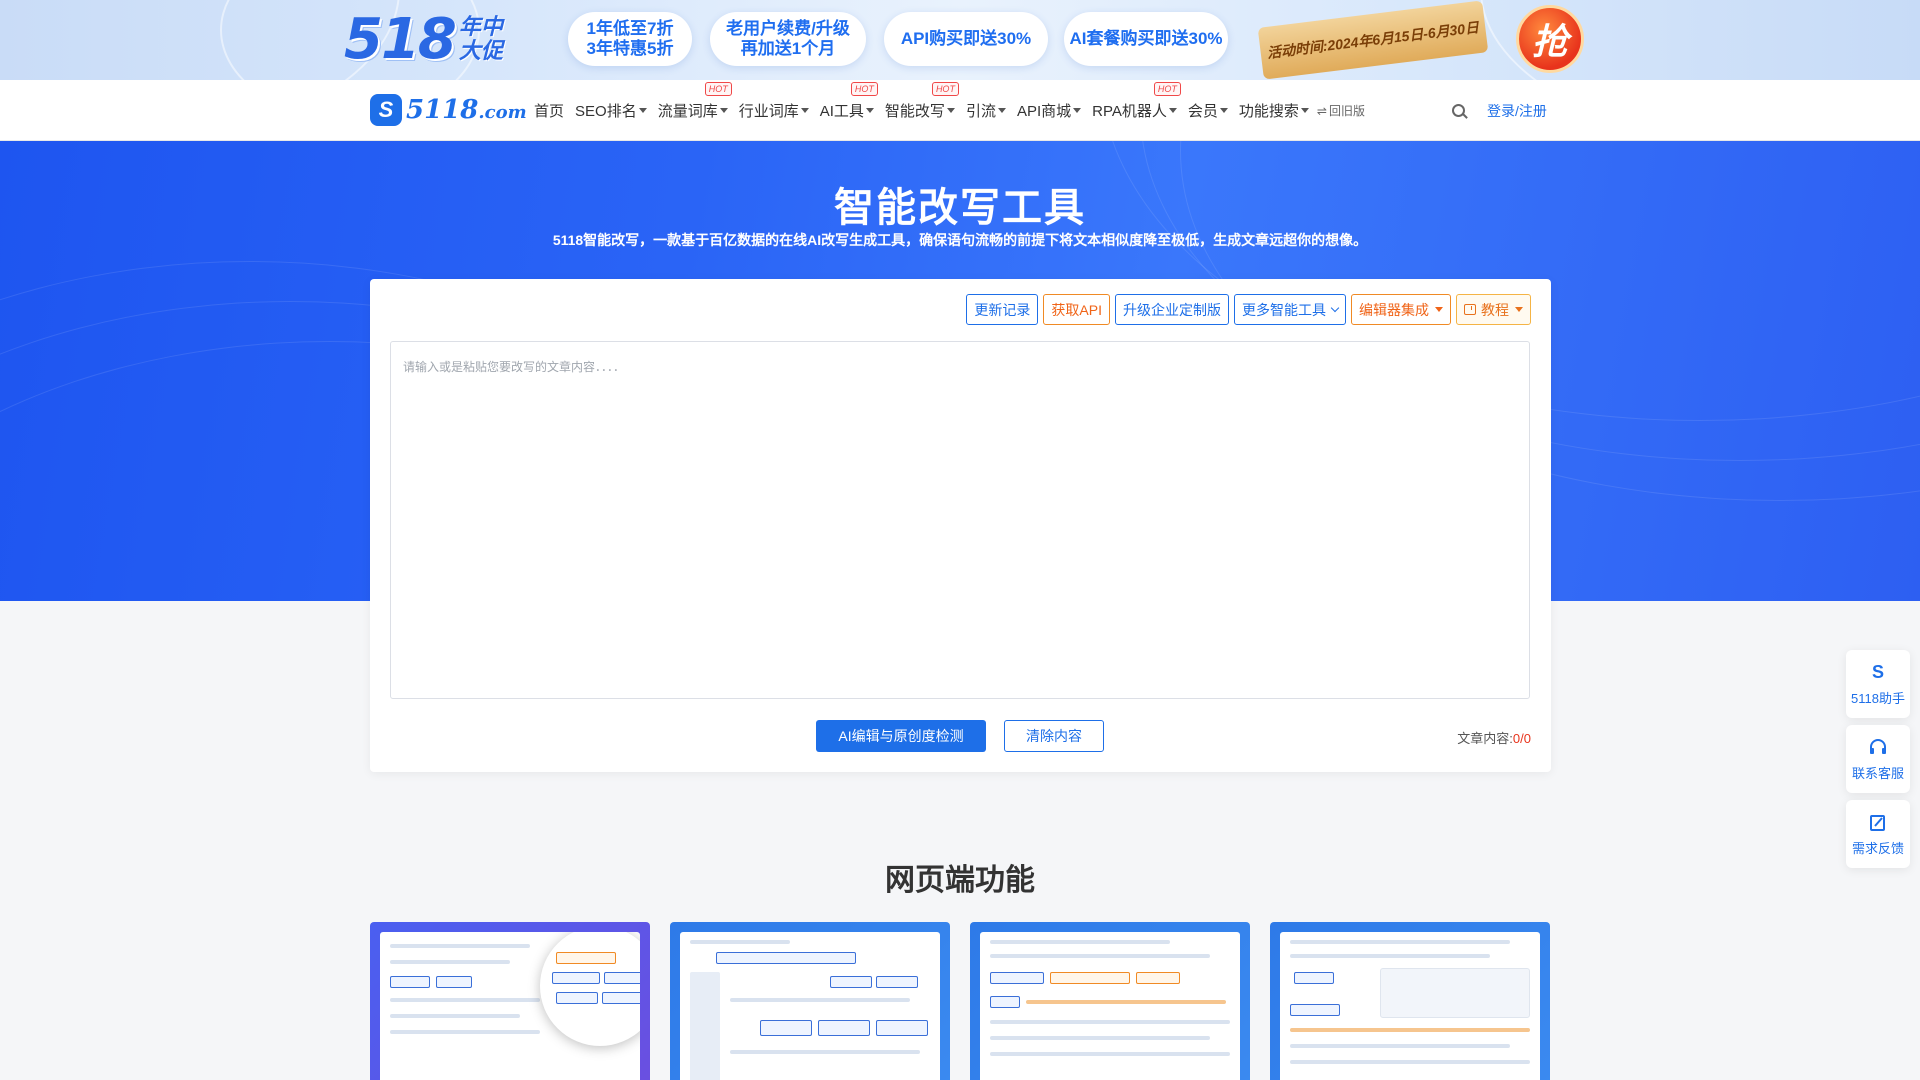  I want to click on nav-item-label: 首页, so click(549, 111).